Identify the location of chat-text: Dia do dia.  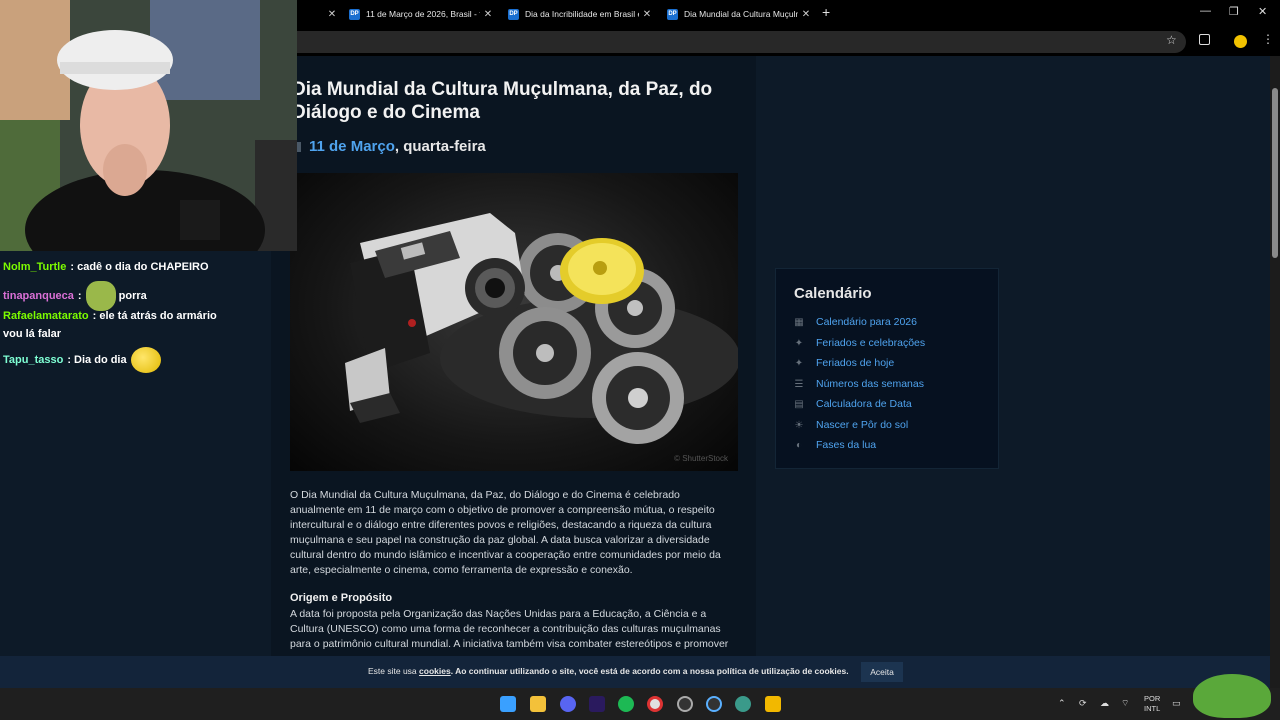
(100, 360).